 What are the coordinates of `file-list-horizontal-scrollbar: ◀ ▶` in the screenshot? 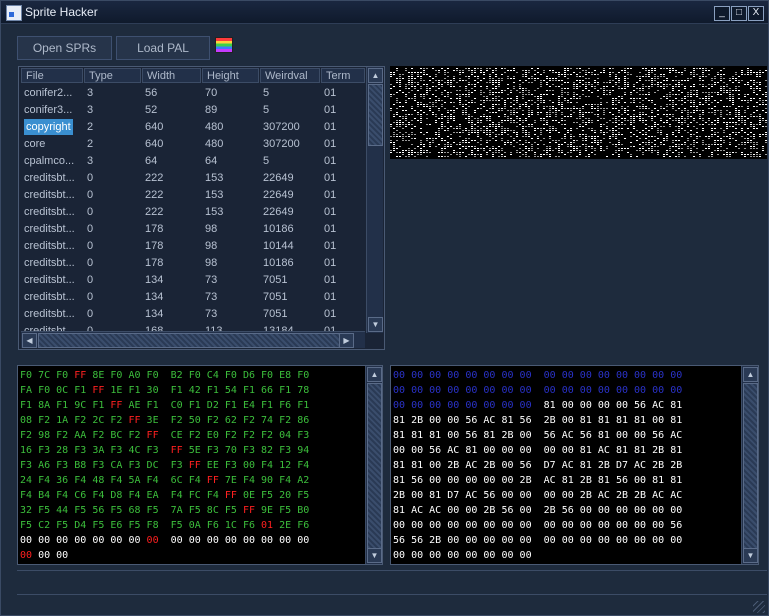 It's located at (193, 339).